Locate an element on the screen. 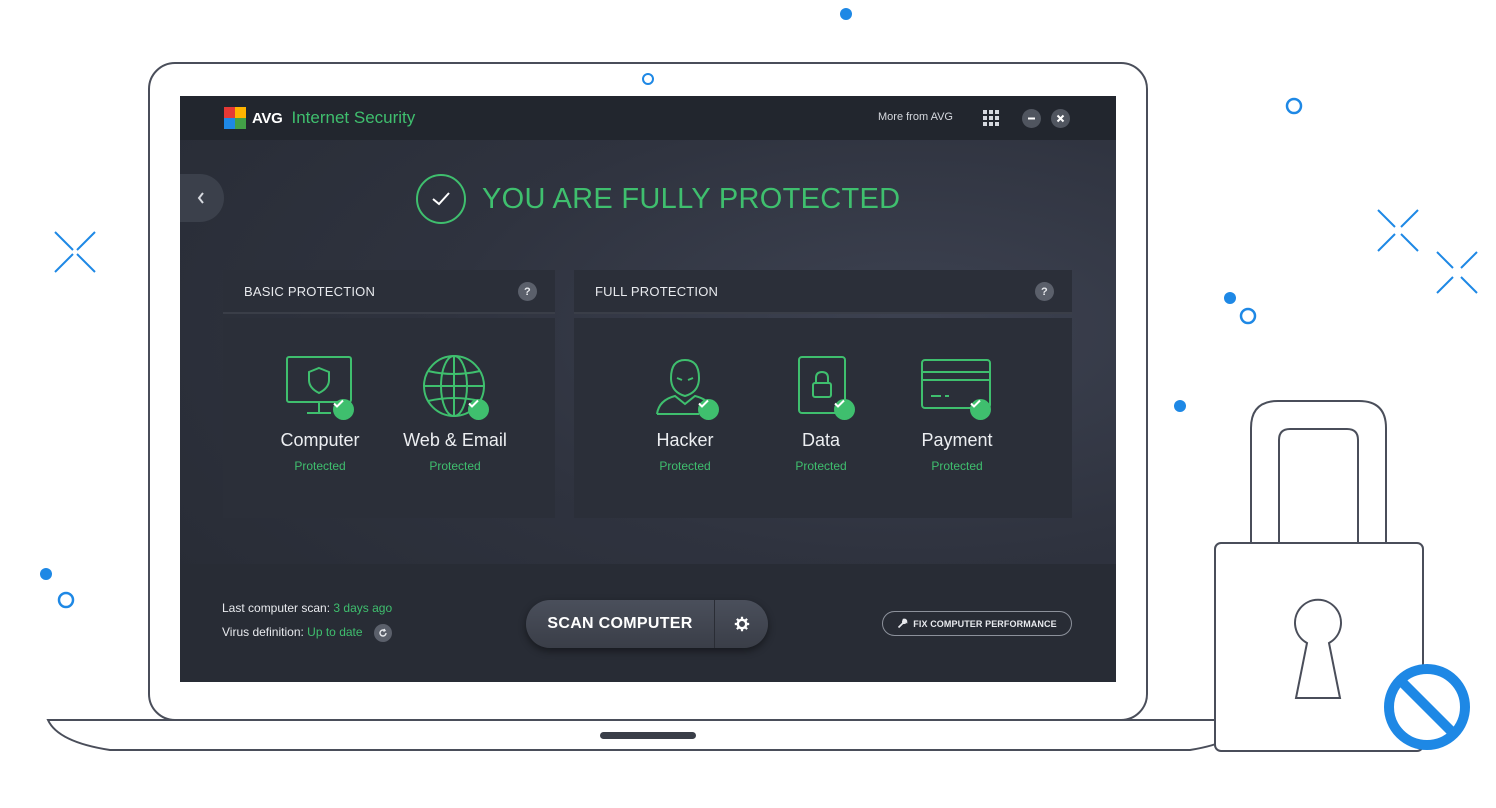 Image resolution: width=1496 pixels, height=808 pixels. feature-web-email: Web & Email Protected is located at coordinates (455, 413).